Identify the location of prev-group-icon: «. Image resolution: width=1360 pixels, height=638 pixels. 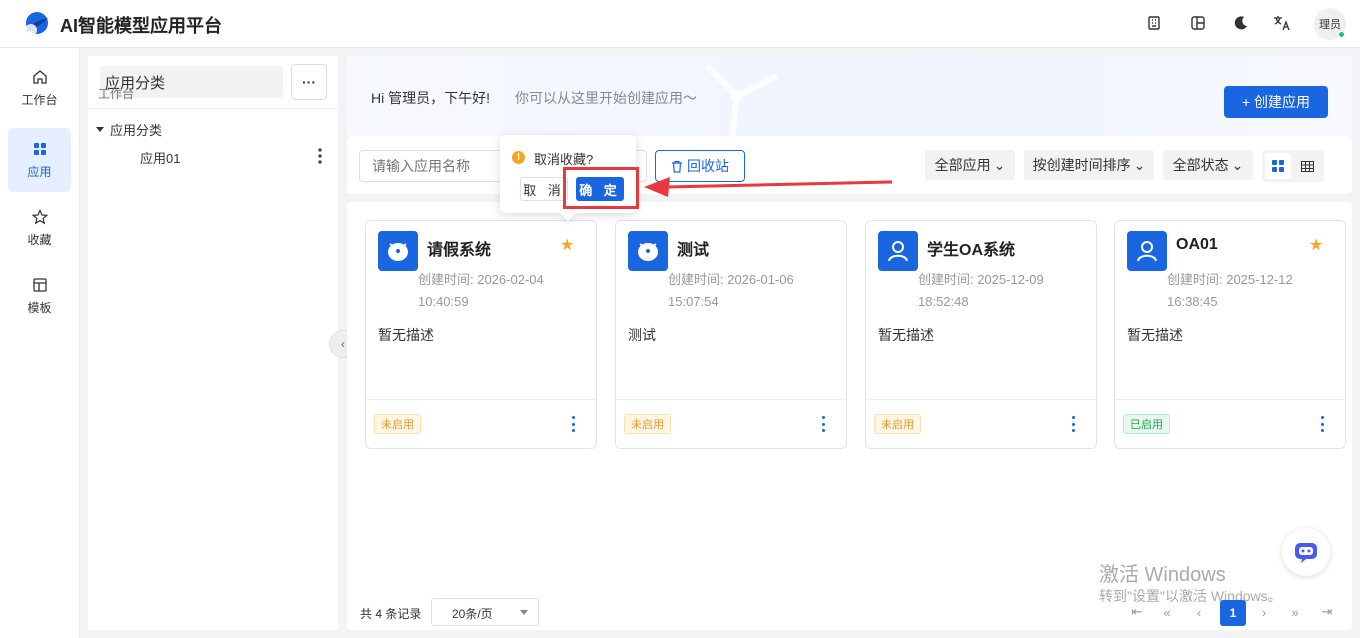
(1167, 612).